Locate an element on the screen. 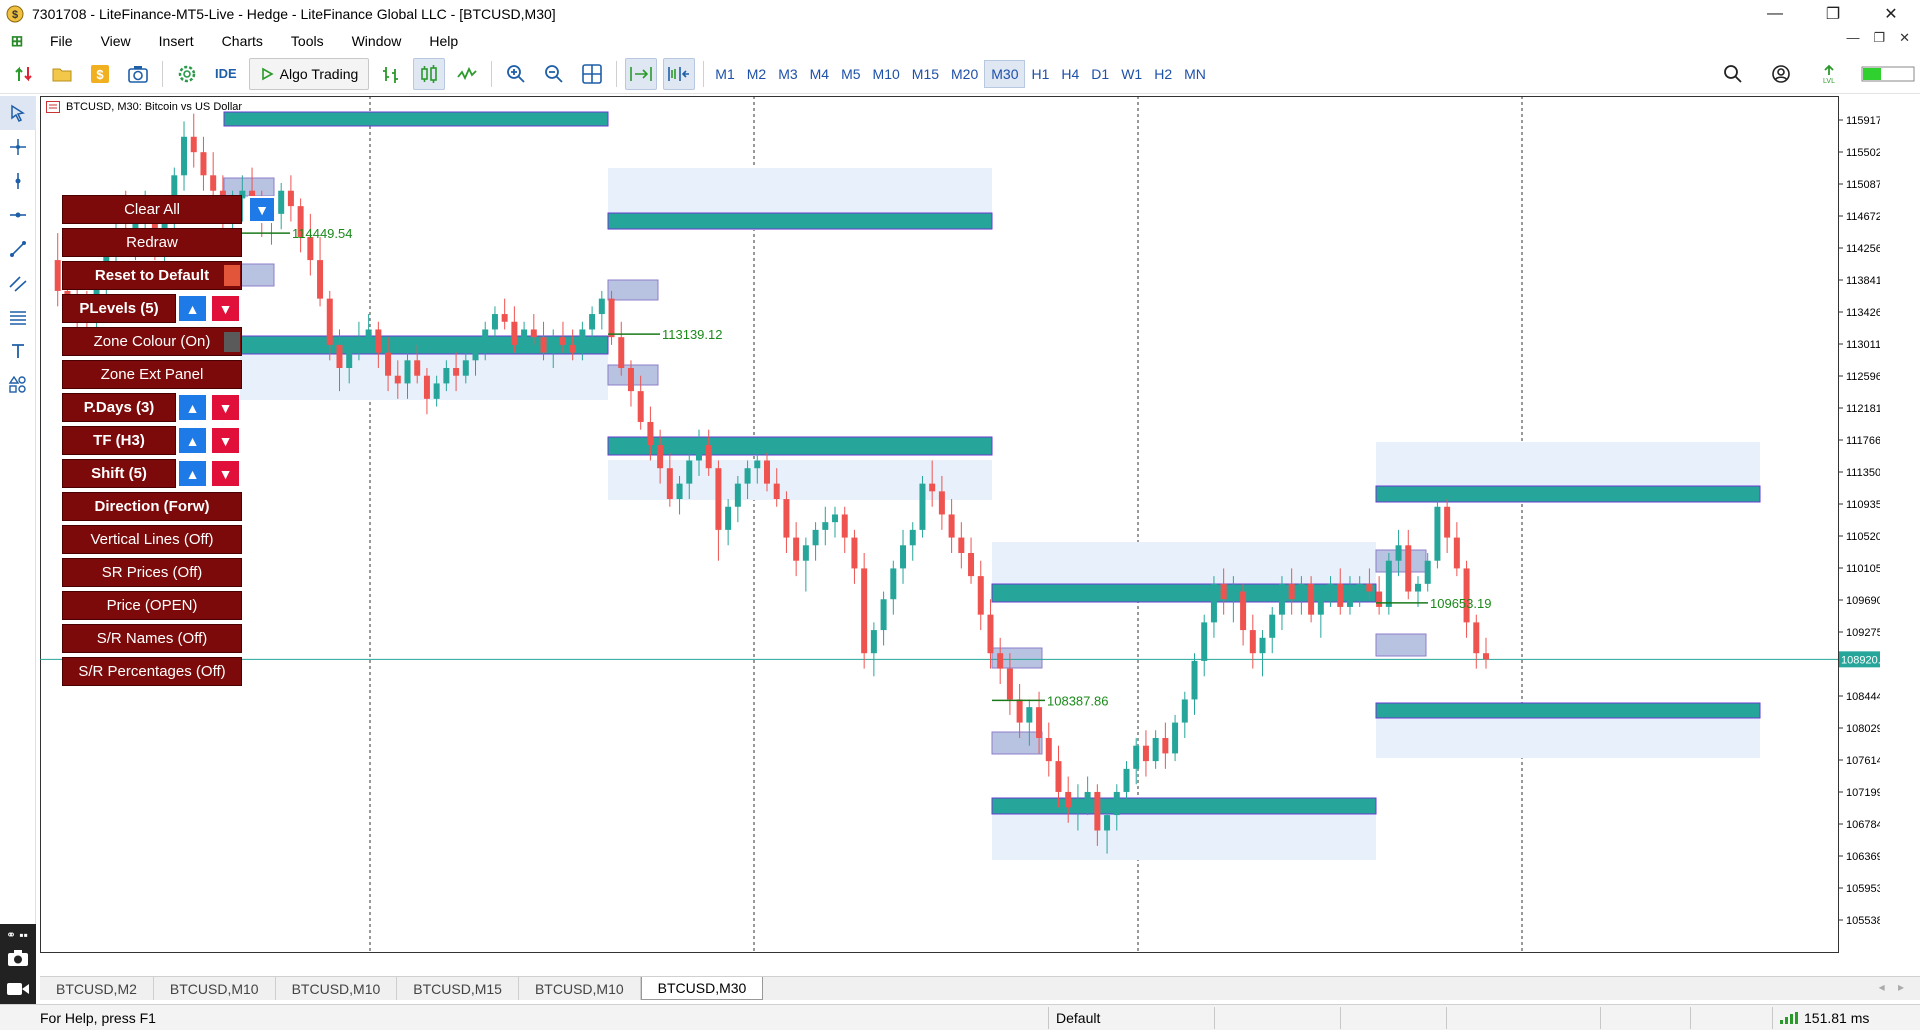 The image size is (1920, 1030). new-order-icon is located at coordinates (24, 74).